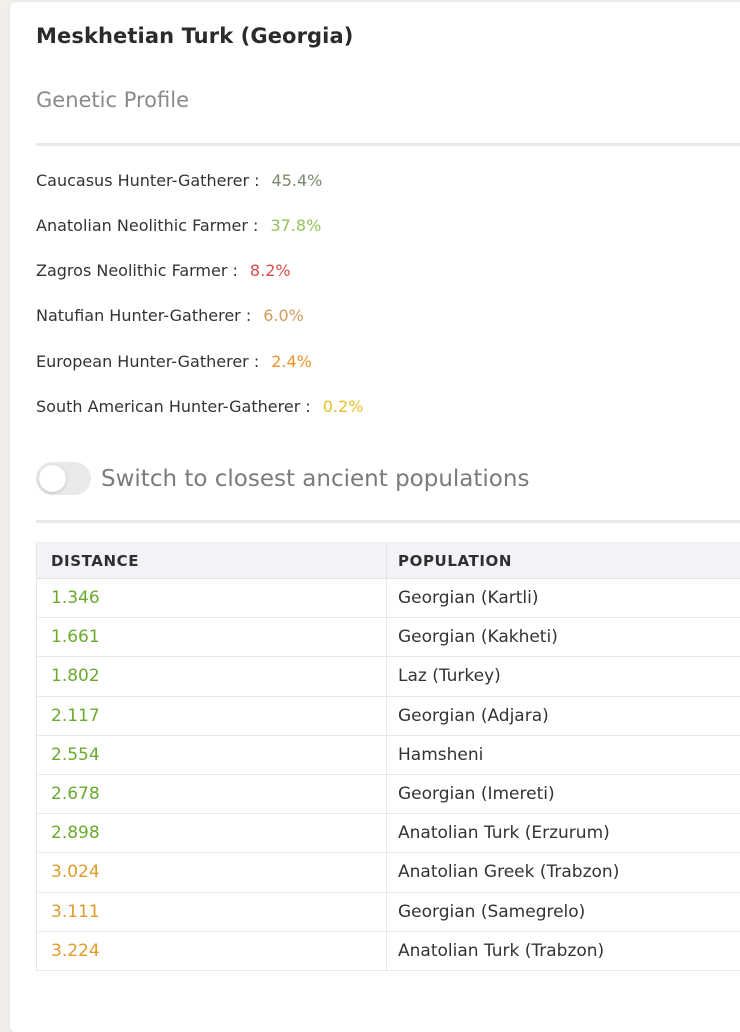  I want to click on component-row: Zagros Neolithic Farmer : 8.2%, so click(163, 270).